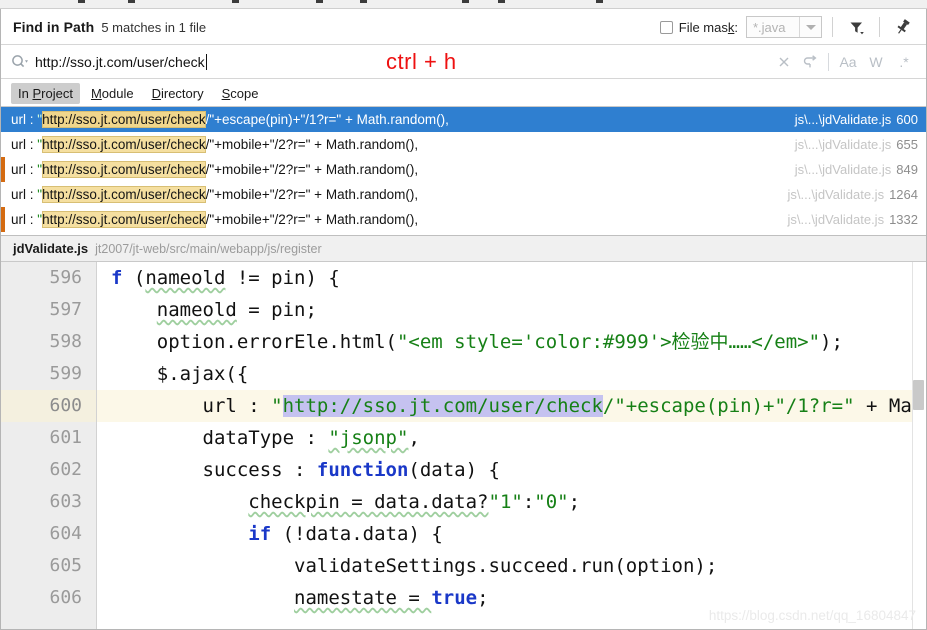  What do you see at coordinates (463, 438) in the screenshot?
I see `code-line: 601 dataType : "jsonp",` at bounding box center [463, 438].